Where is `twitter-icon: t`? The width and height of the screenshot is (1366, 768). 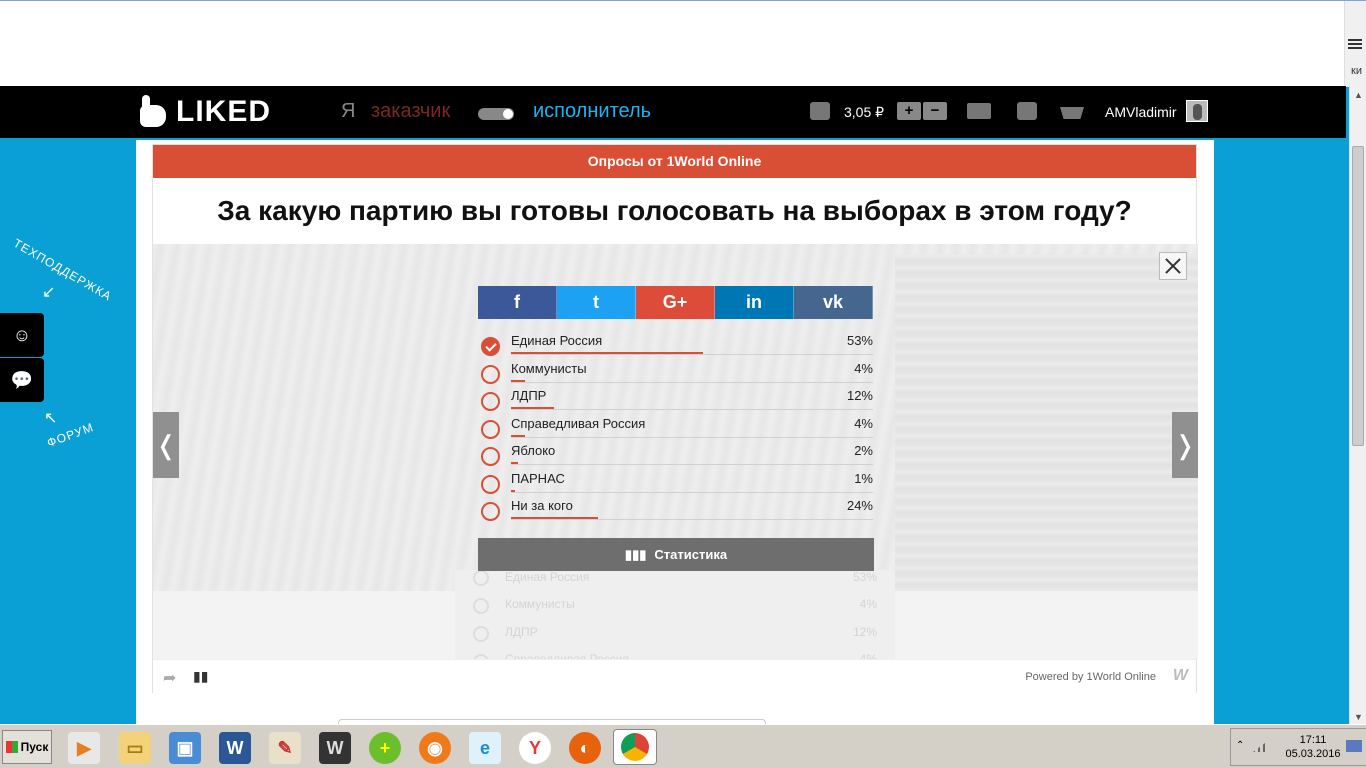 twitter-icon: t is located at coordinates (596, 302).